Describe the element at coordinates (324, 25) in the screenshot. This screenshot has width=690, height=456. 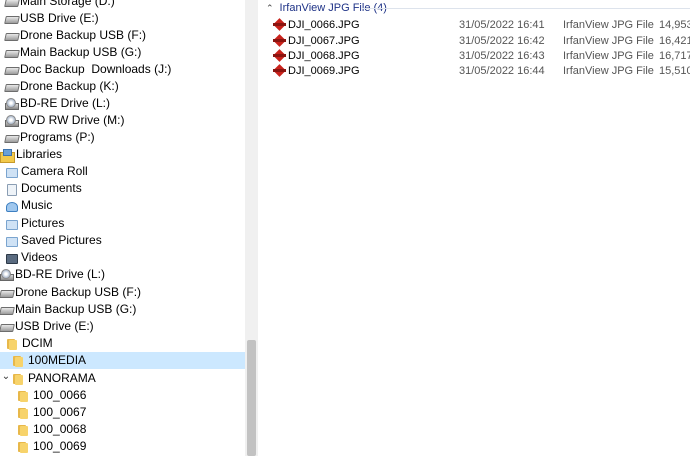
I see `file-name: DJI_0066.JPG` at that location.